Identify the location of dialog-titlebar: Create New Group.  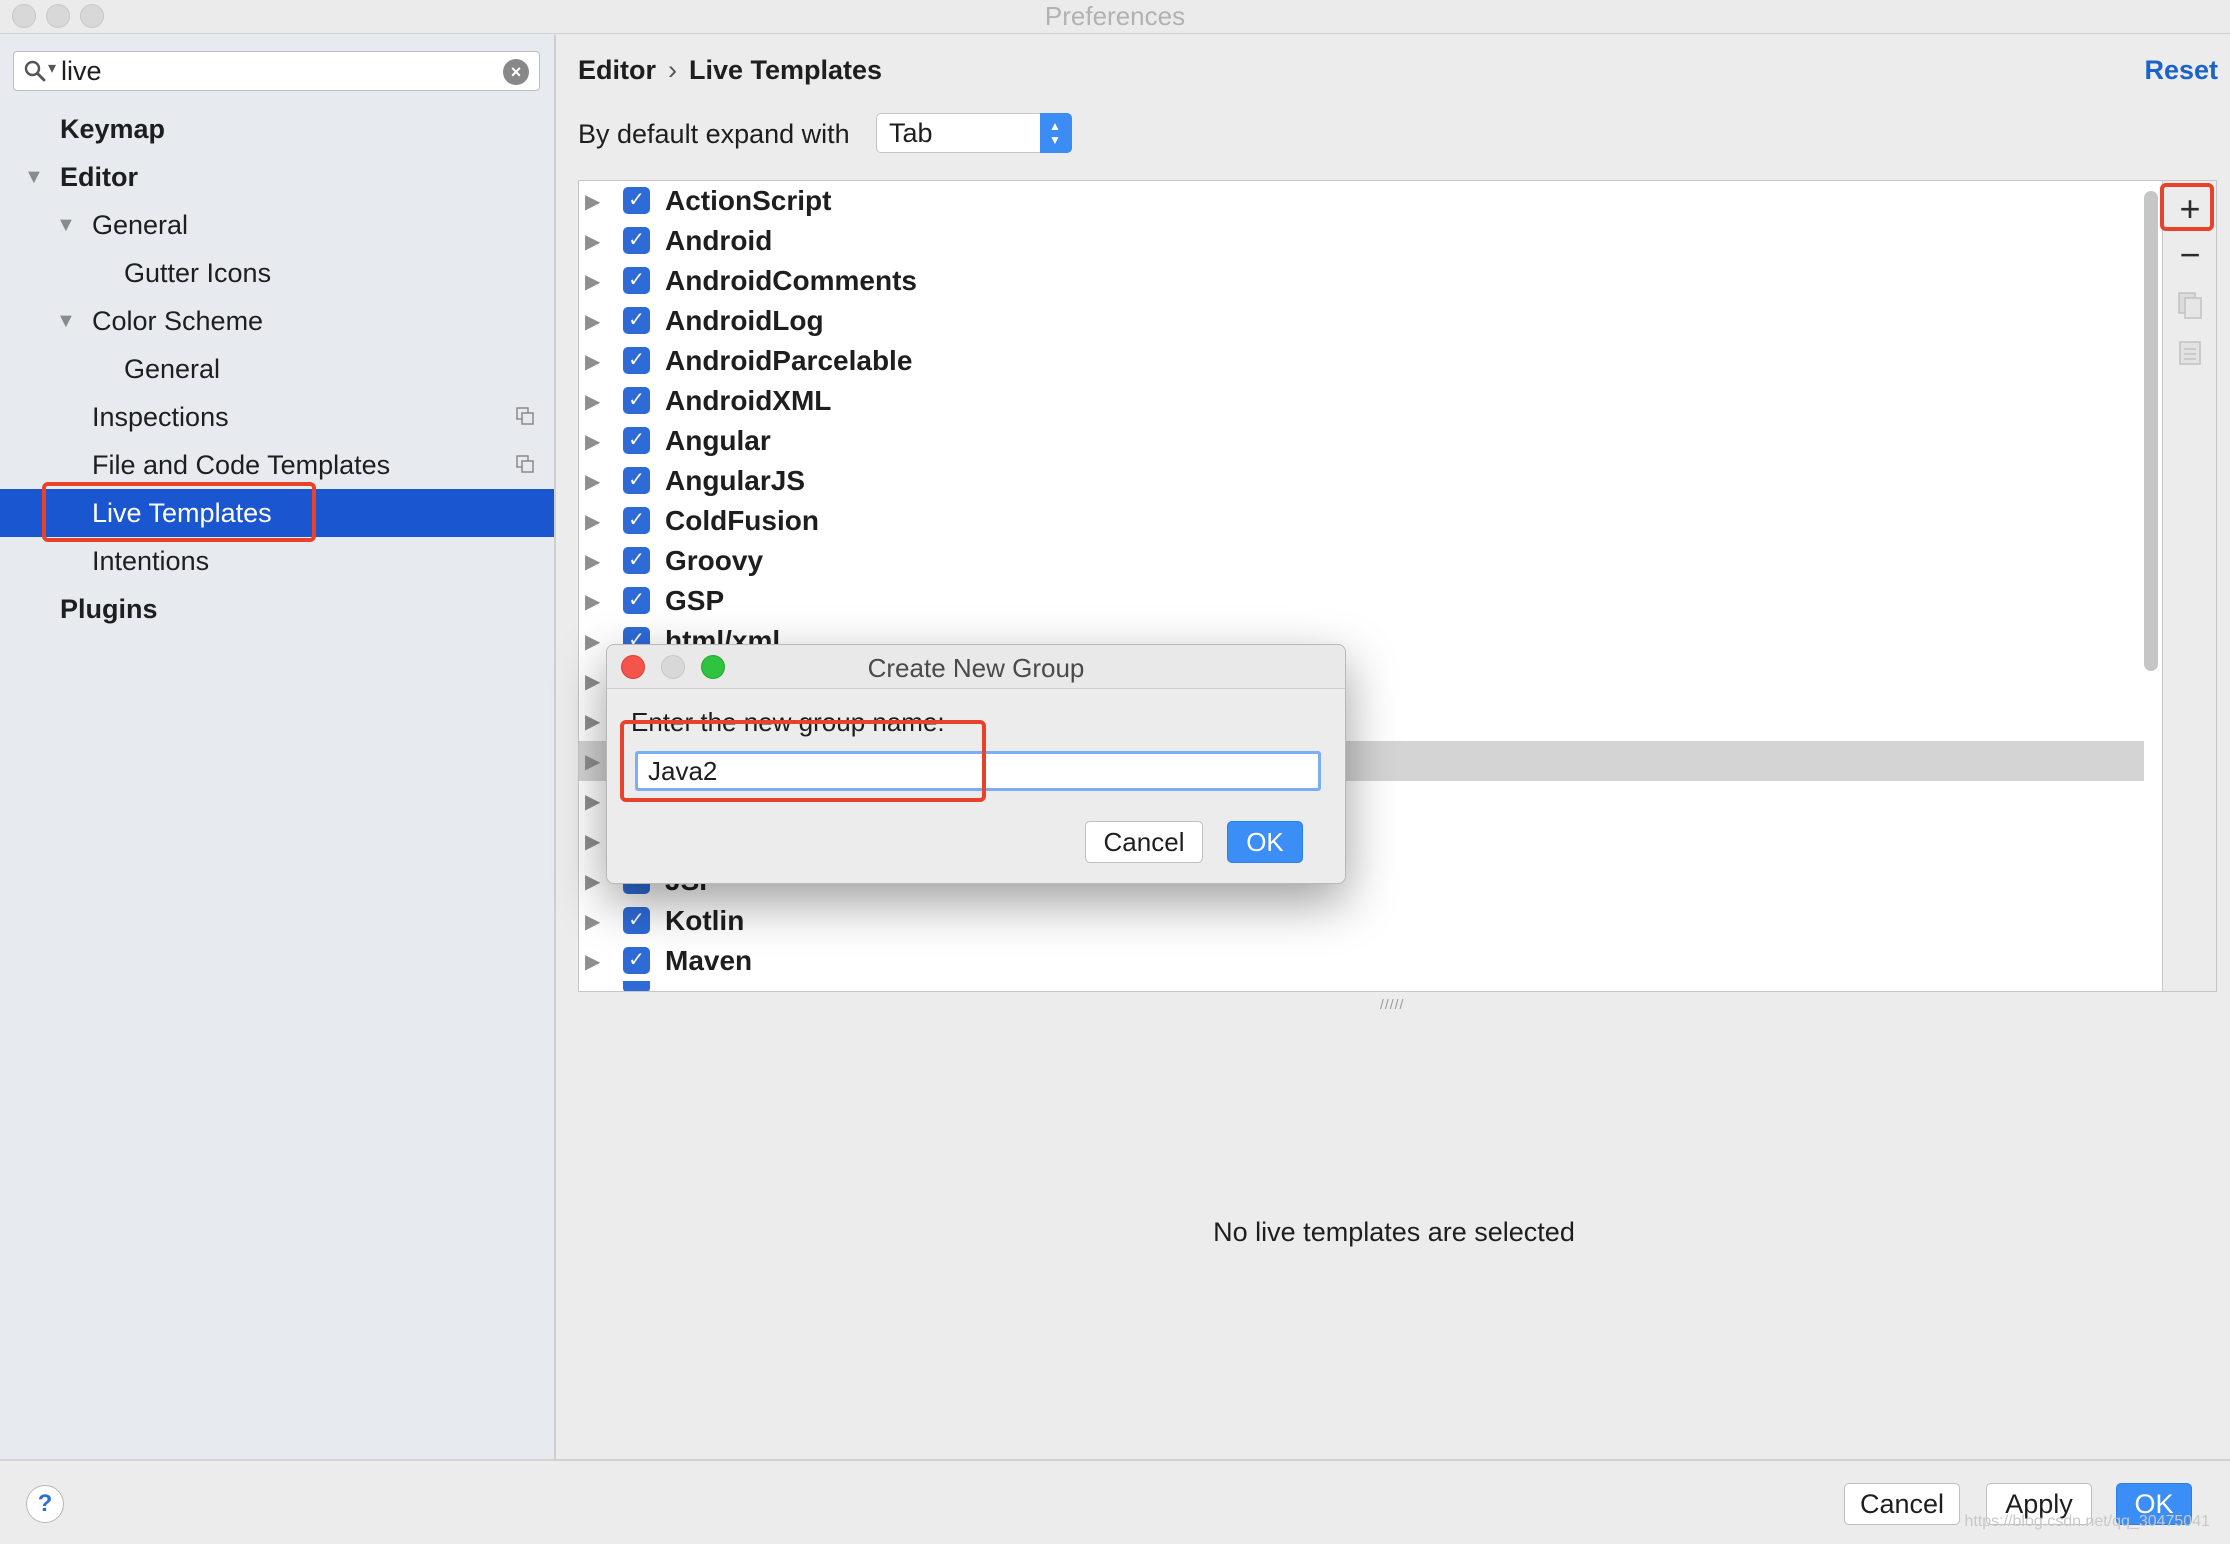
(976, 667).